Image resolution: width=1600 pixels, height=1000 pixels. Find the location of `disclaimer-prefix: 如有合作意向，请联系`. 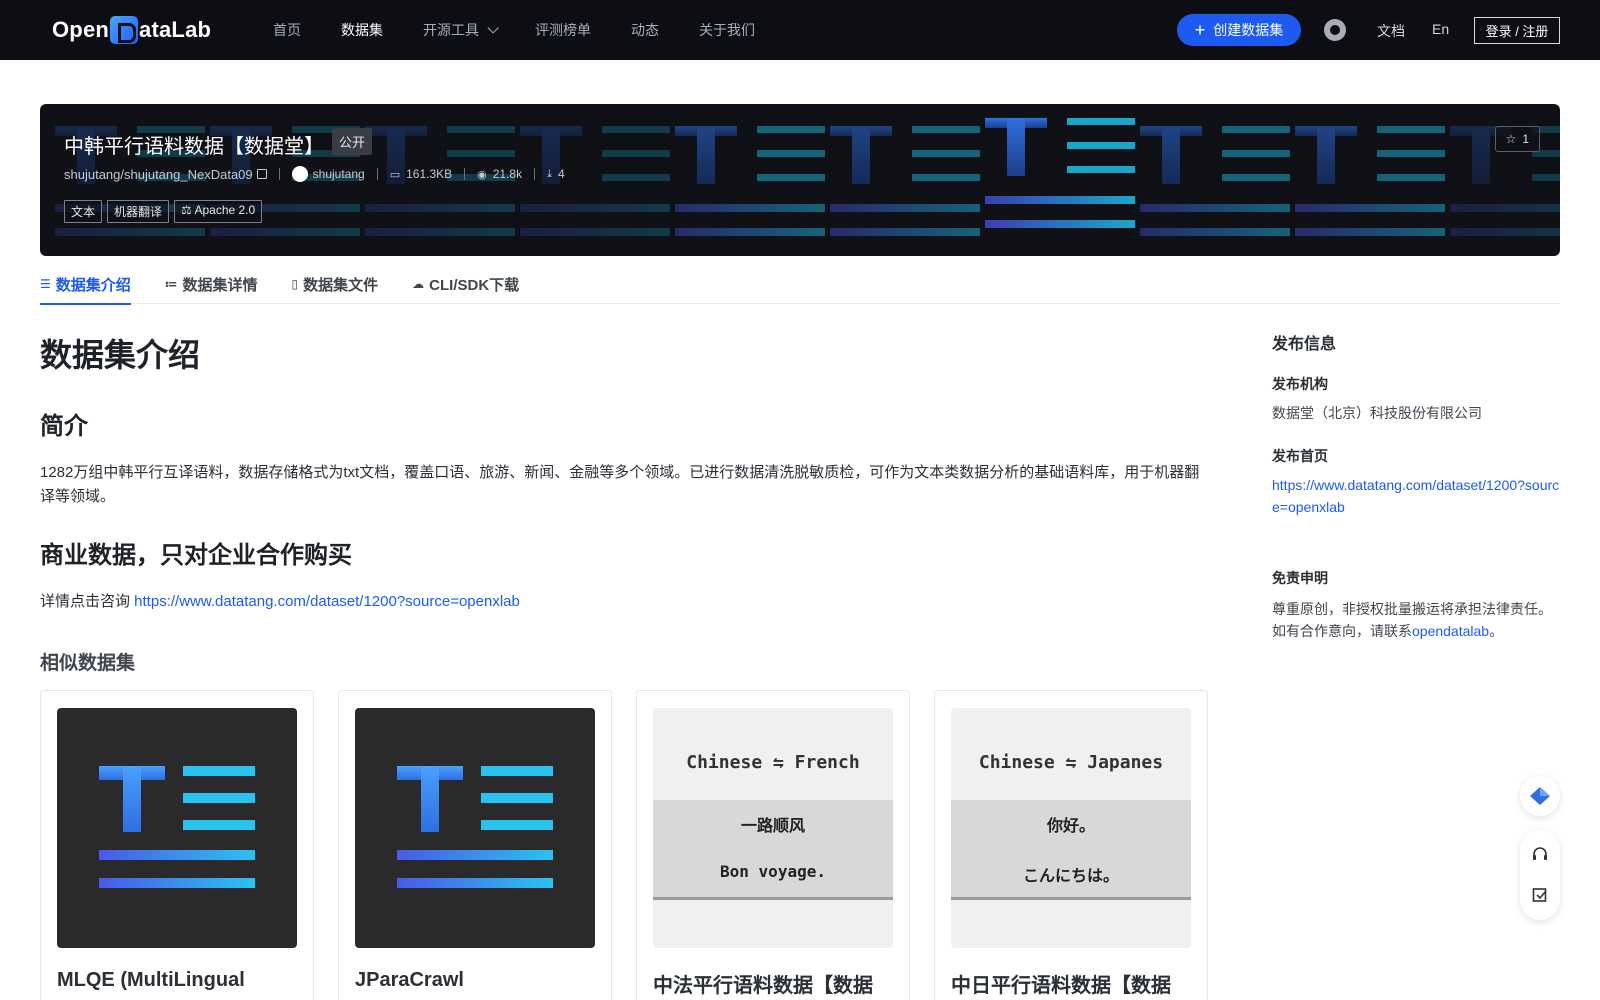

disclaimer-prefix: 如有合作意向，请联系 is located at coordinates (1342, 631).